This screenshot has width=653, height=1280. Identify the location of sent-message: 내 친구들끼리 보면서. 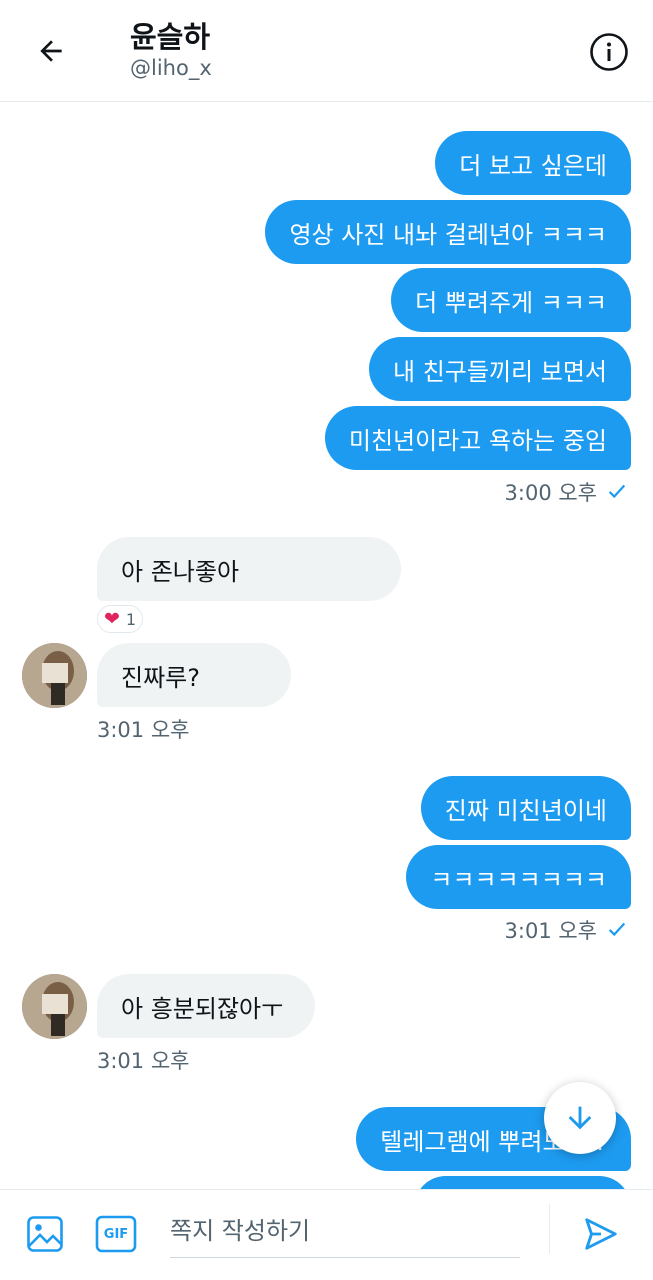
(500, 369).